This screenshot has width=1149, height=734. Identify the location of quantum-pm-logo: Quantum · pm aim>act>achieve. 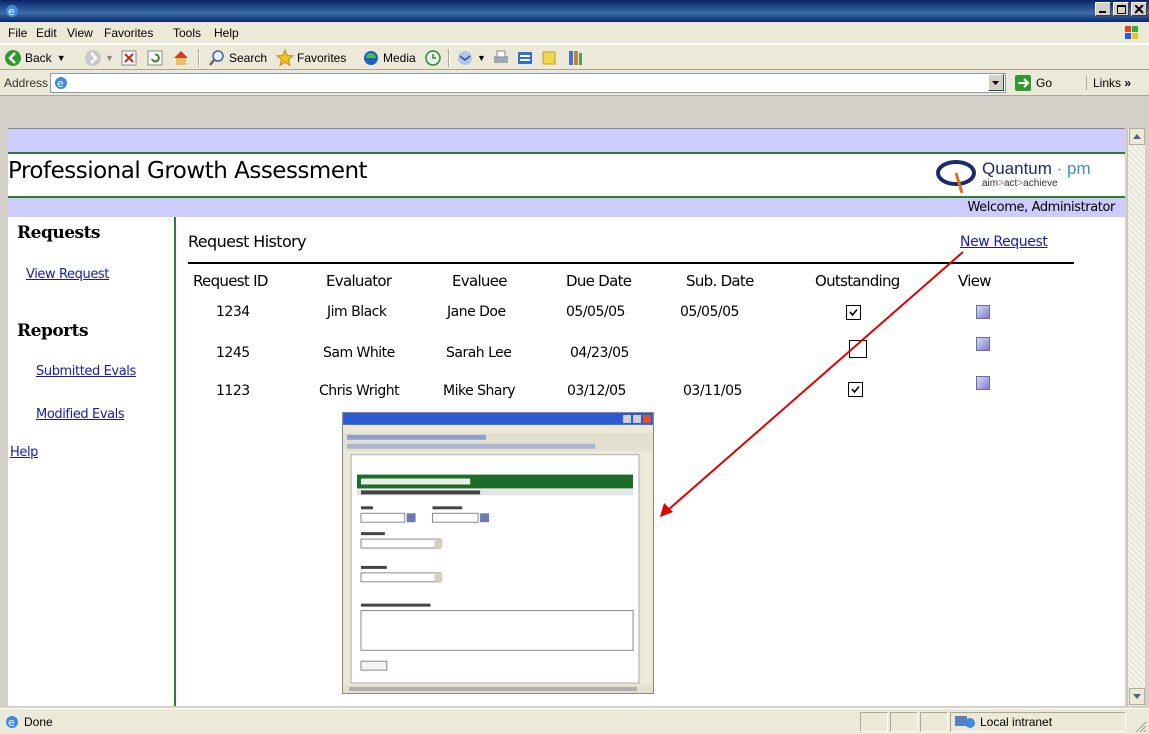
(1029, 177).